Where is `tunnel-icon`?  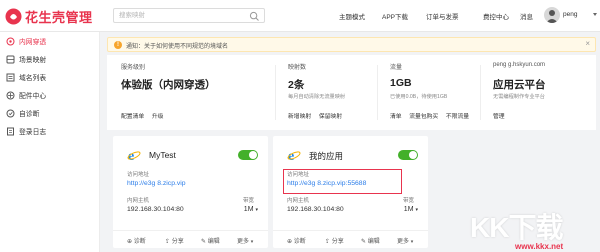
tunnel-icon is located at coordinates (10, 41).